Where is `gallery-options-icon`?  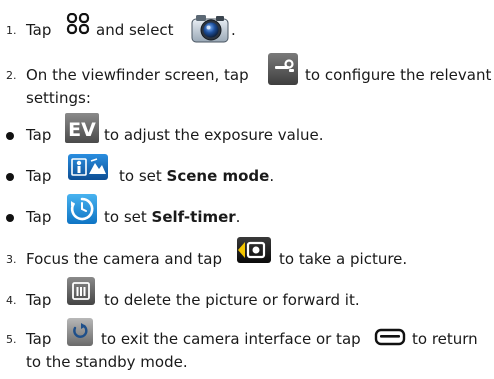 gallery-options-icon is located at coordinates (81, 291).